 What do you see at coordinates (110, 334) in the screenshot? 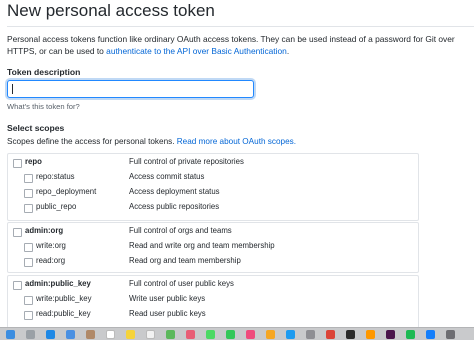
I see `calendar-icon` at bounding box center [110, 334].